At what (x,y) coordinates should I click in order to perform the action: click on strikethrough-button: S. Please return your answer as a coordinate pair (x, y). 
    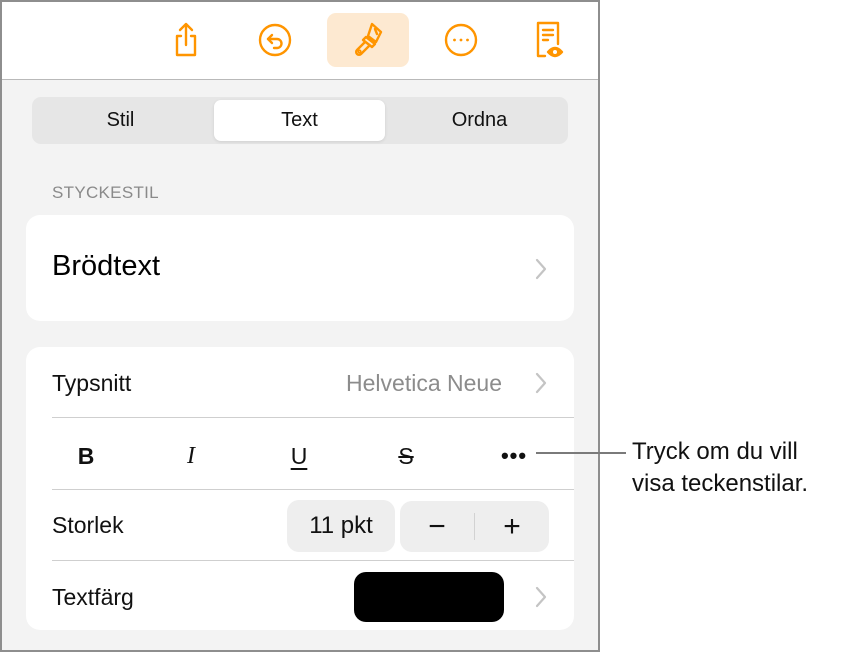
    Looking at the image, I should click on (406, 456).